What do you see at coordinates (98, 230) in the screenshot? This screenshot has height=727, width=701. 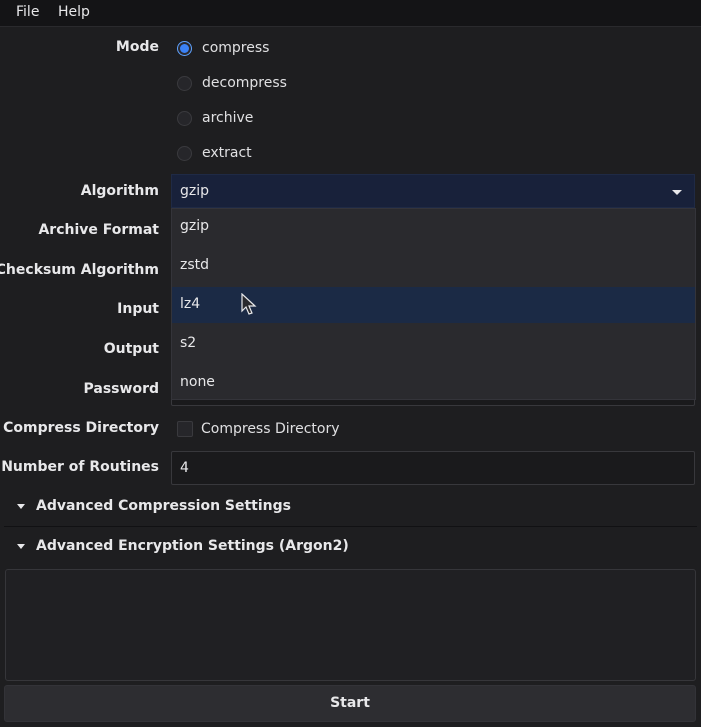 I see `archive-format-label: Archive Format` at bounding box center [98, 230].